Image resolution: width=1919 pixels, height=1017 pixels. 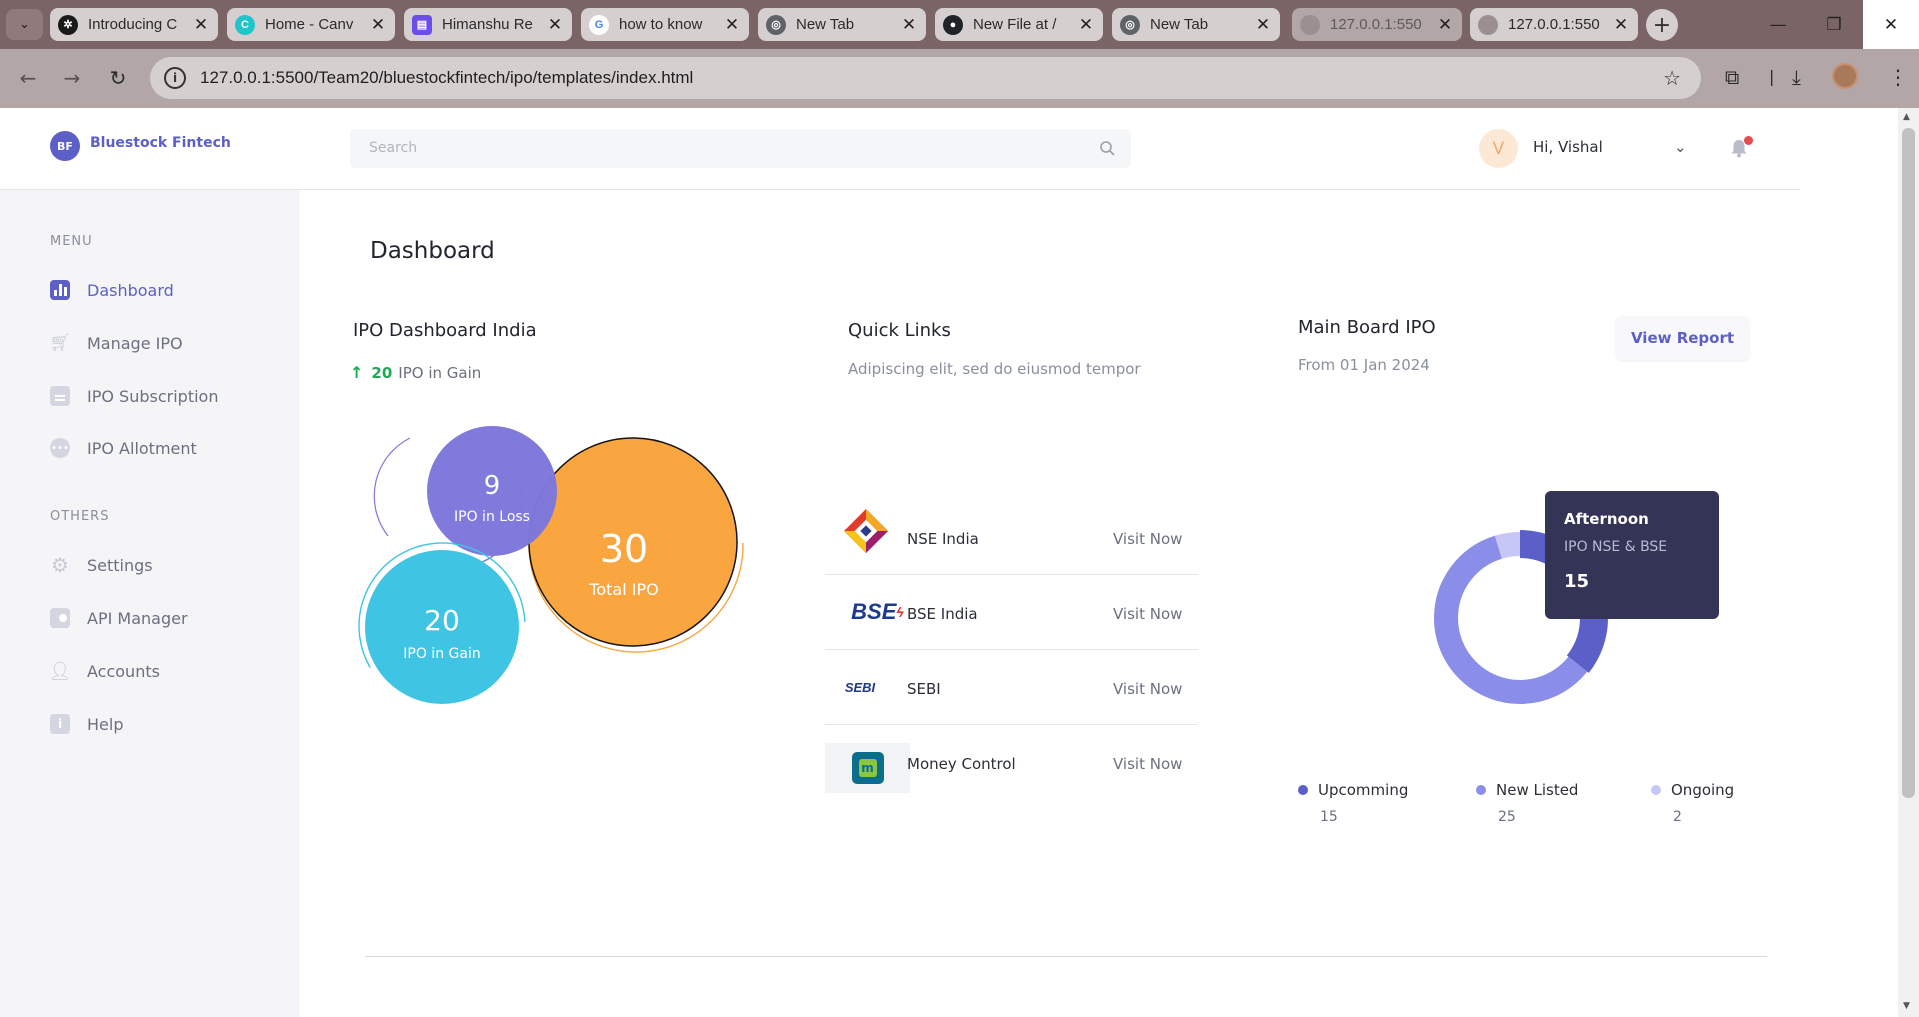 I want to click on tab-search-button: ⌄, so click(x=24, y=24).